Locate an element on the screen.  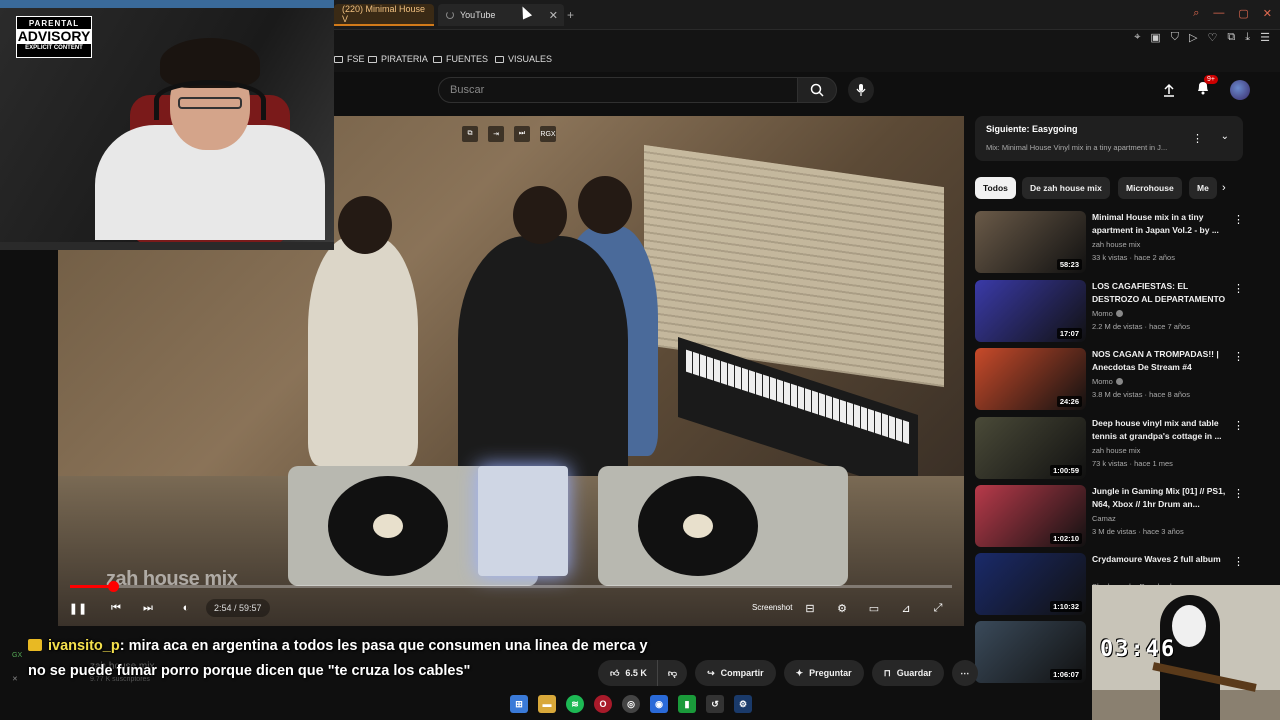
minimize-icon: — is located at coordinates (1218, 13).